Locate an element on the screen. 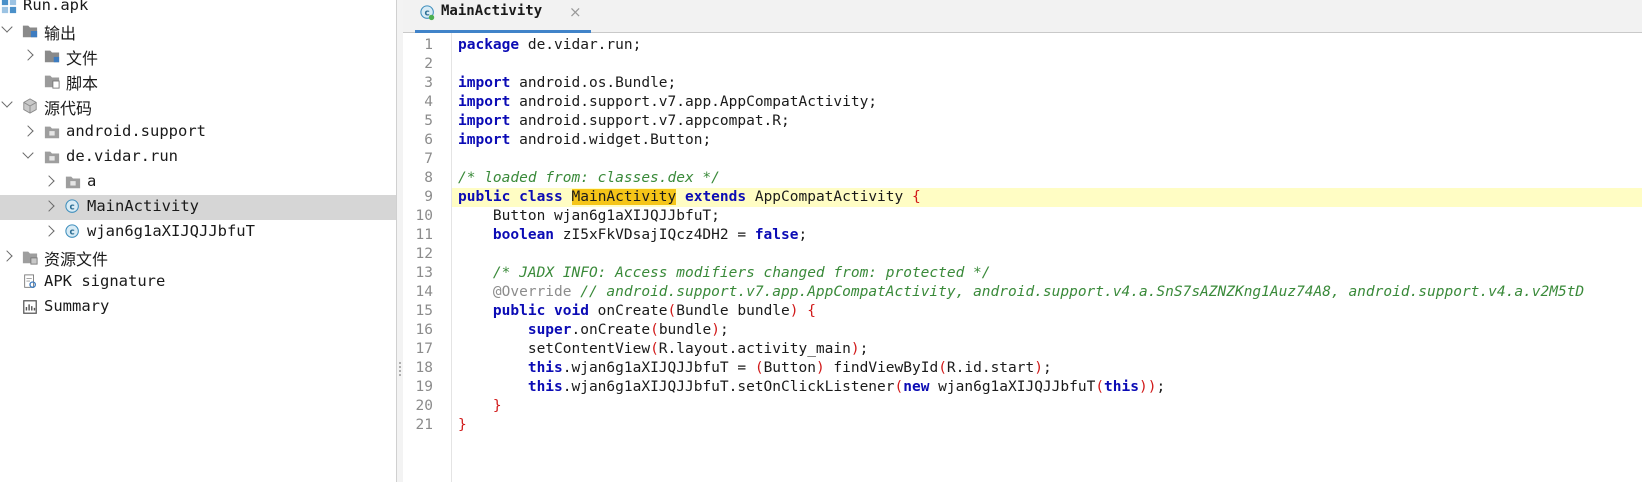 The height and width of the screenshot is (482, 1642). resources-folder-icon is located at coordinates (30, 258).